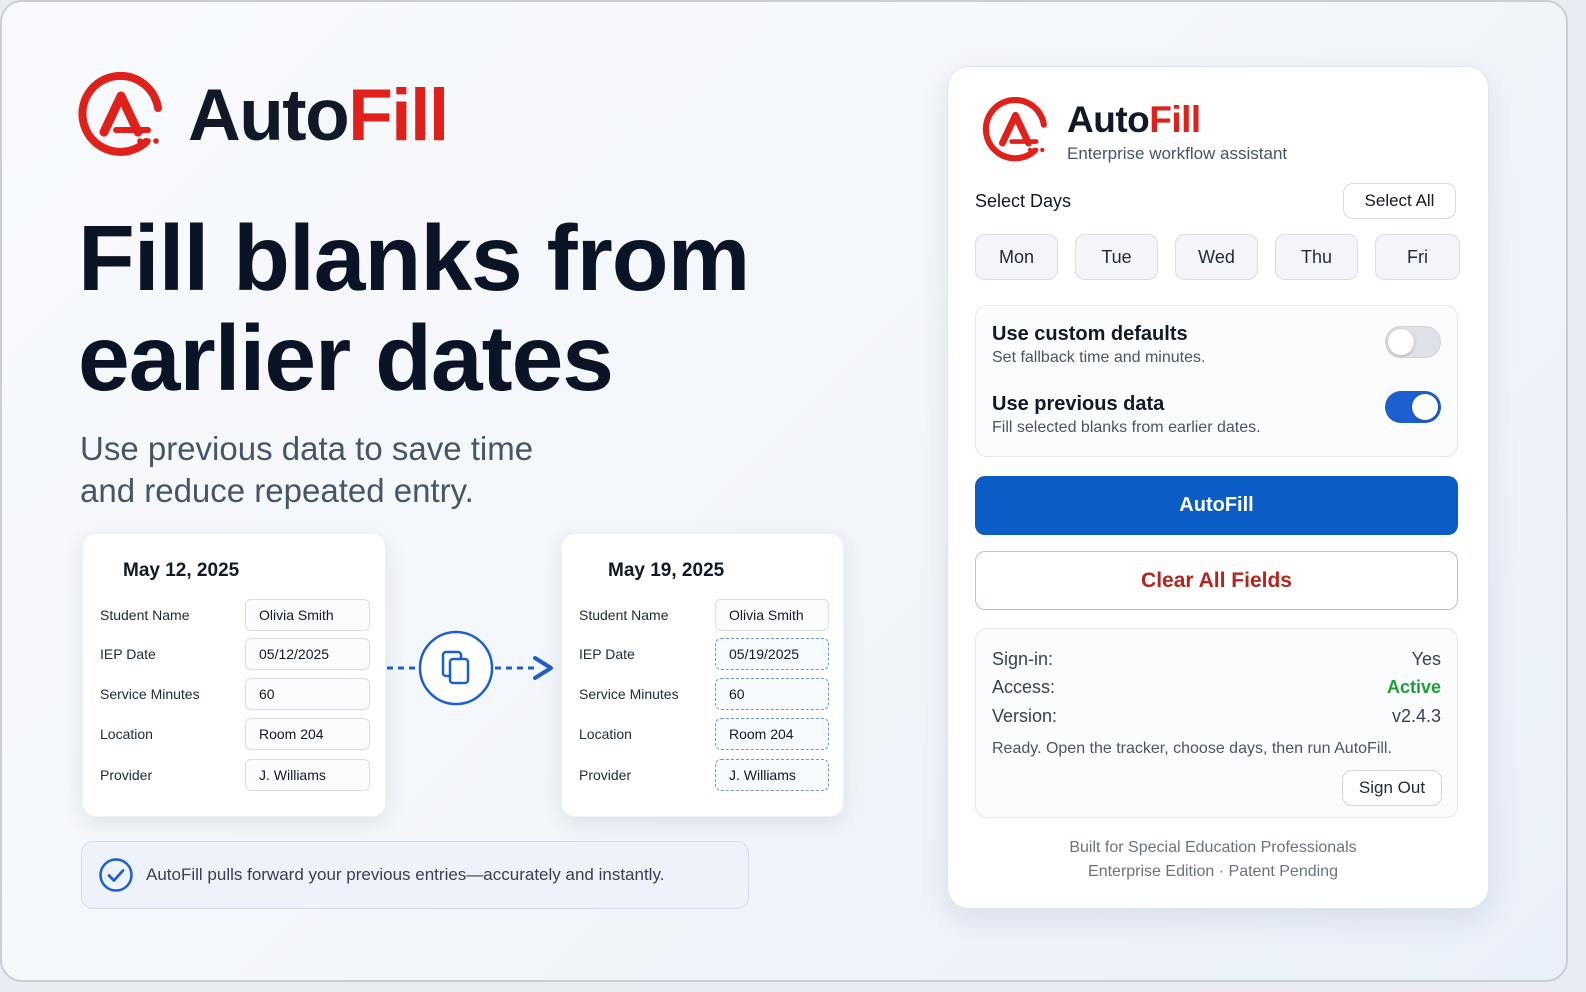 The image size is (1586, 992). Describe the element at coordinates (1216, 505) in the screenshot. I see `autofill-button: AutoFill` at that location.